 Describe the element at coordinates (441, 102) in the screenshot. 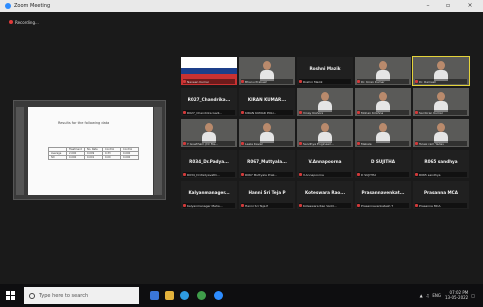

I see `participant-tile: Sai Kiran Kumar` at that location.